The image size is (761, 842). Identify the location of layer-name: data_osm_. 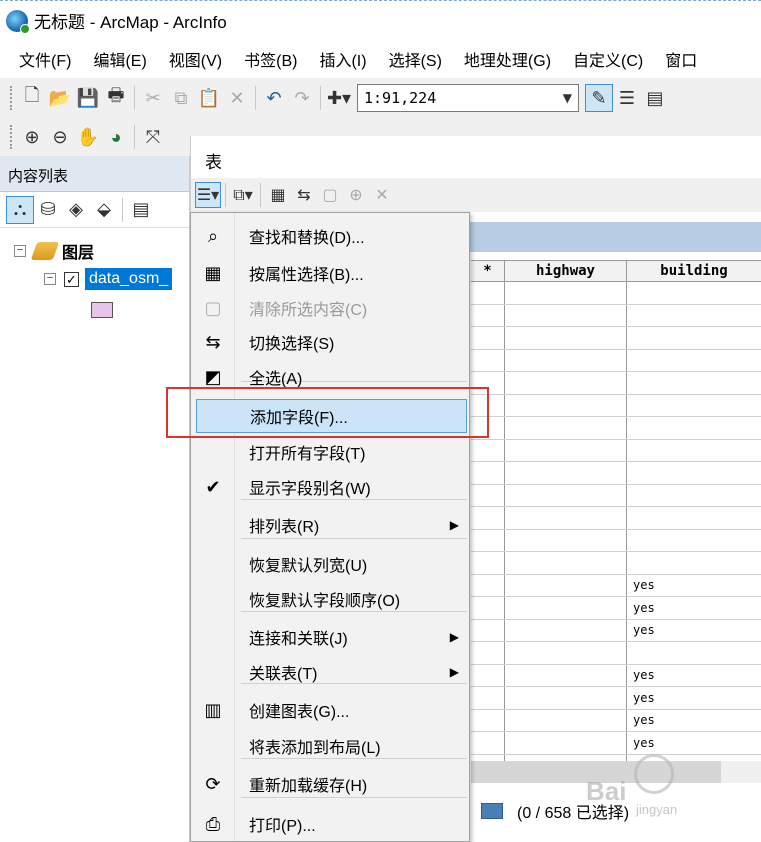
(129, 279).